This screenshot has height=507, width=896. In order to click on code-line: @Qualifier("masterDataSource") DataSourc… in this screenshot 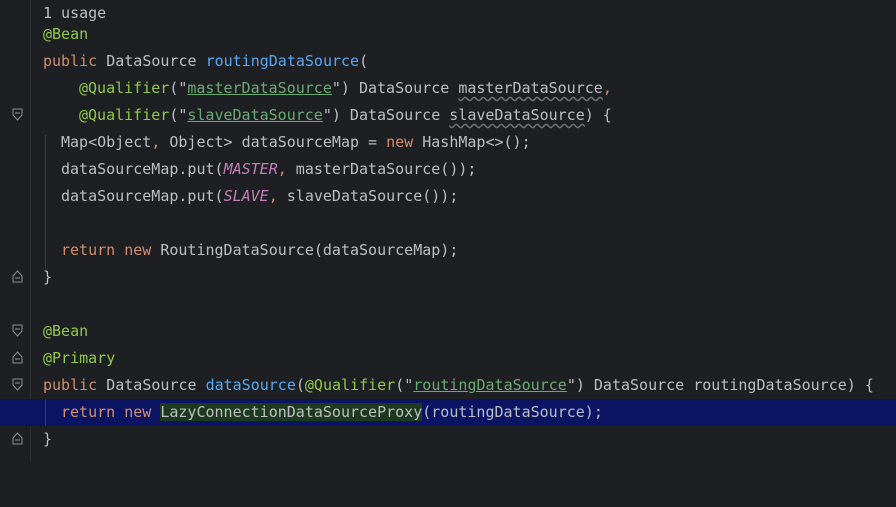, I will do `click(448, 88)`.